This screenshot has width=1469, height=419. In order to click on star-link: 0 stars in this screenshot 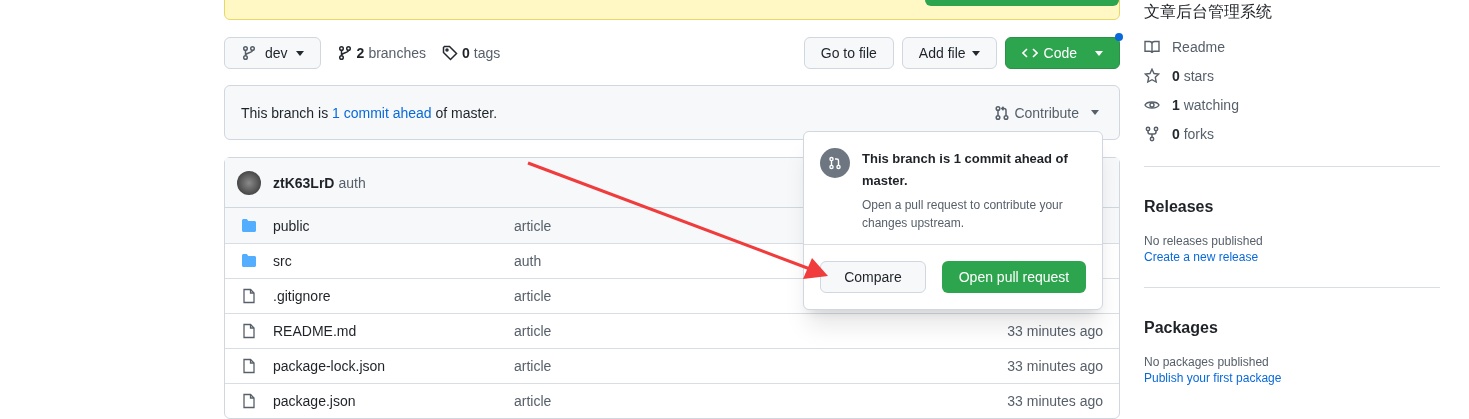, I will do `click(1292, 76)`.